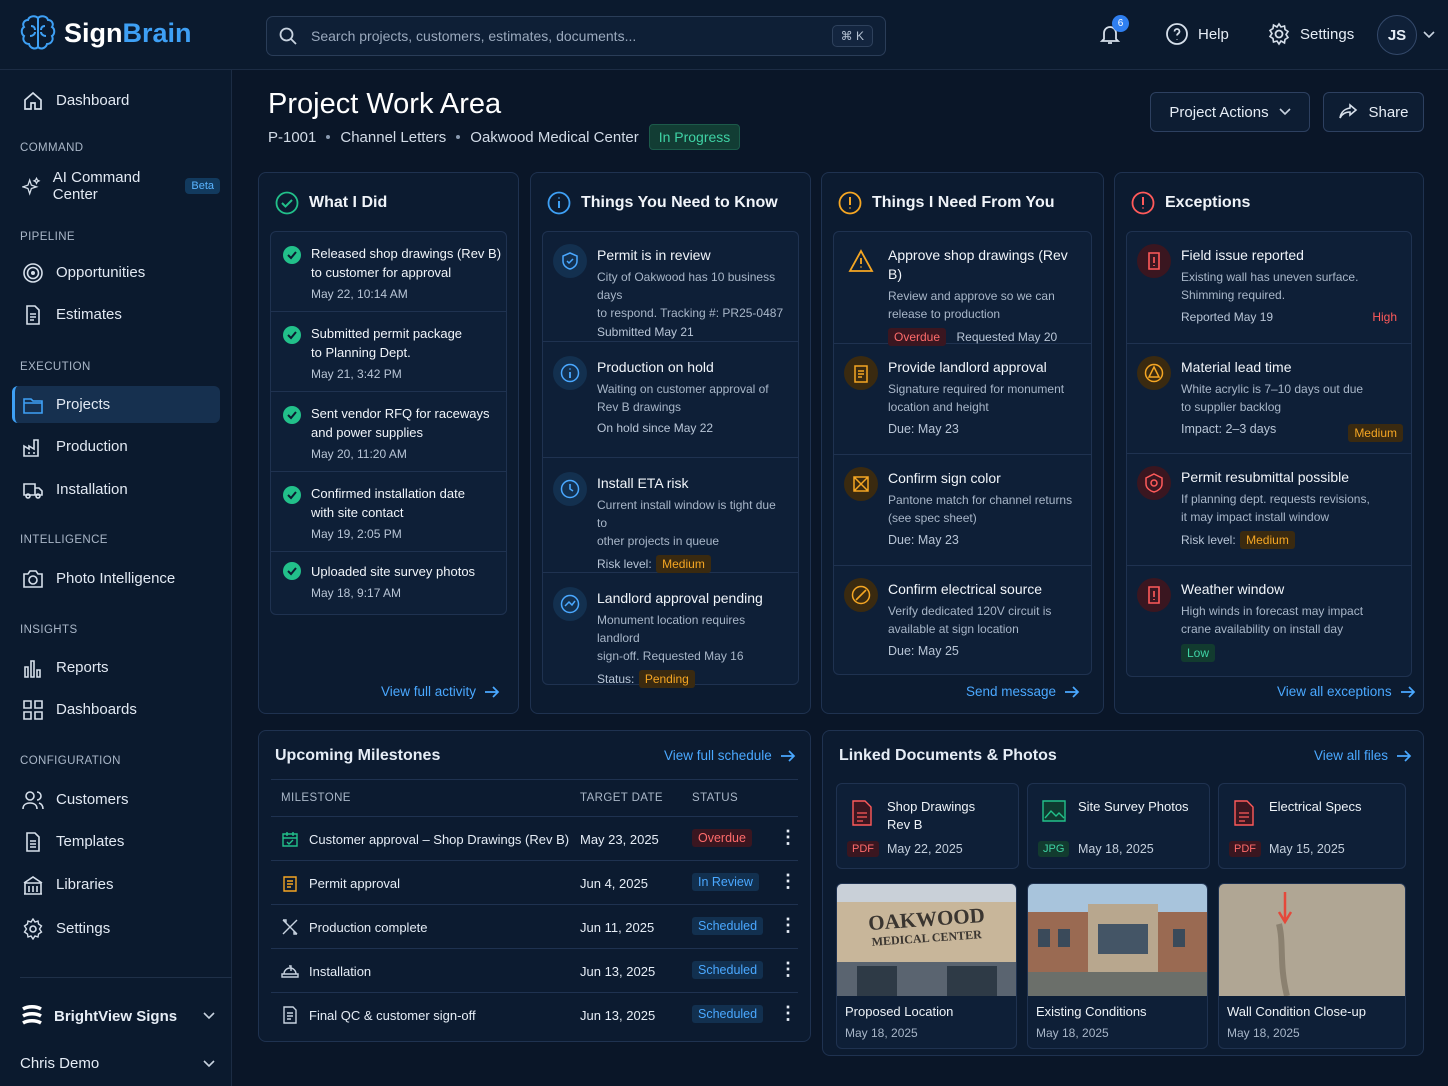 This screenshot has width=1448, height=1086. I want to click on sidebar-item-estimates: Estimates, so click(116, 314).